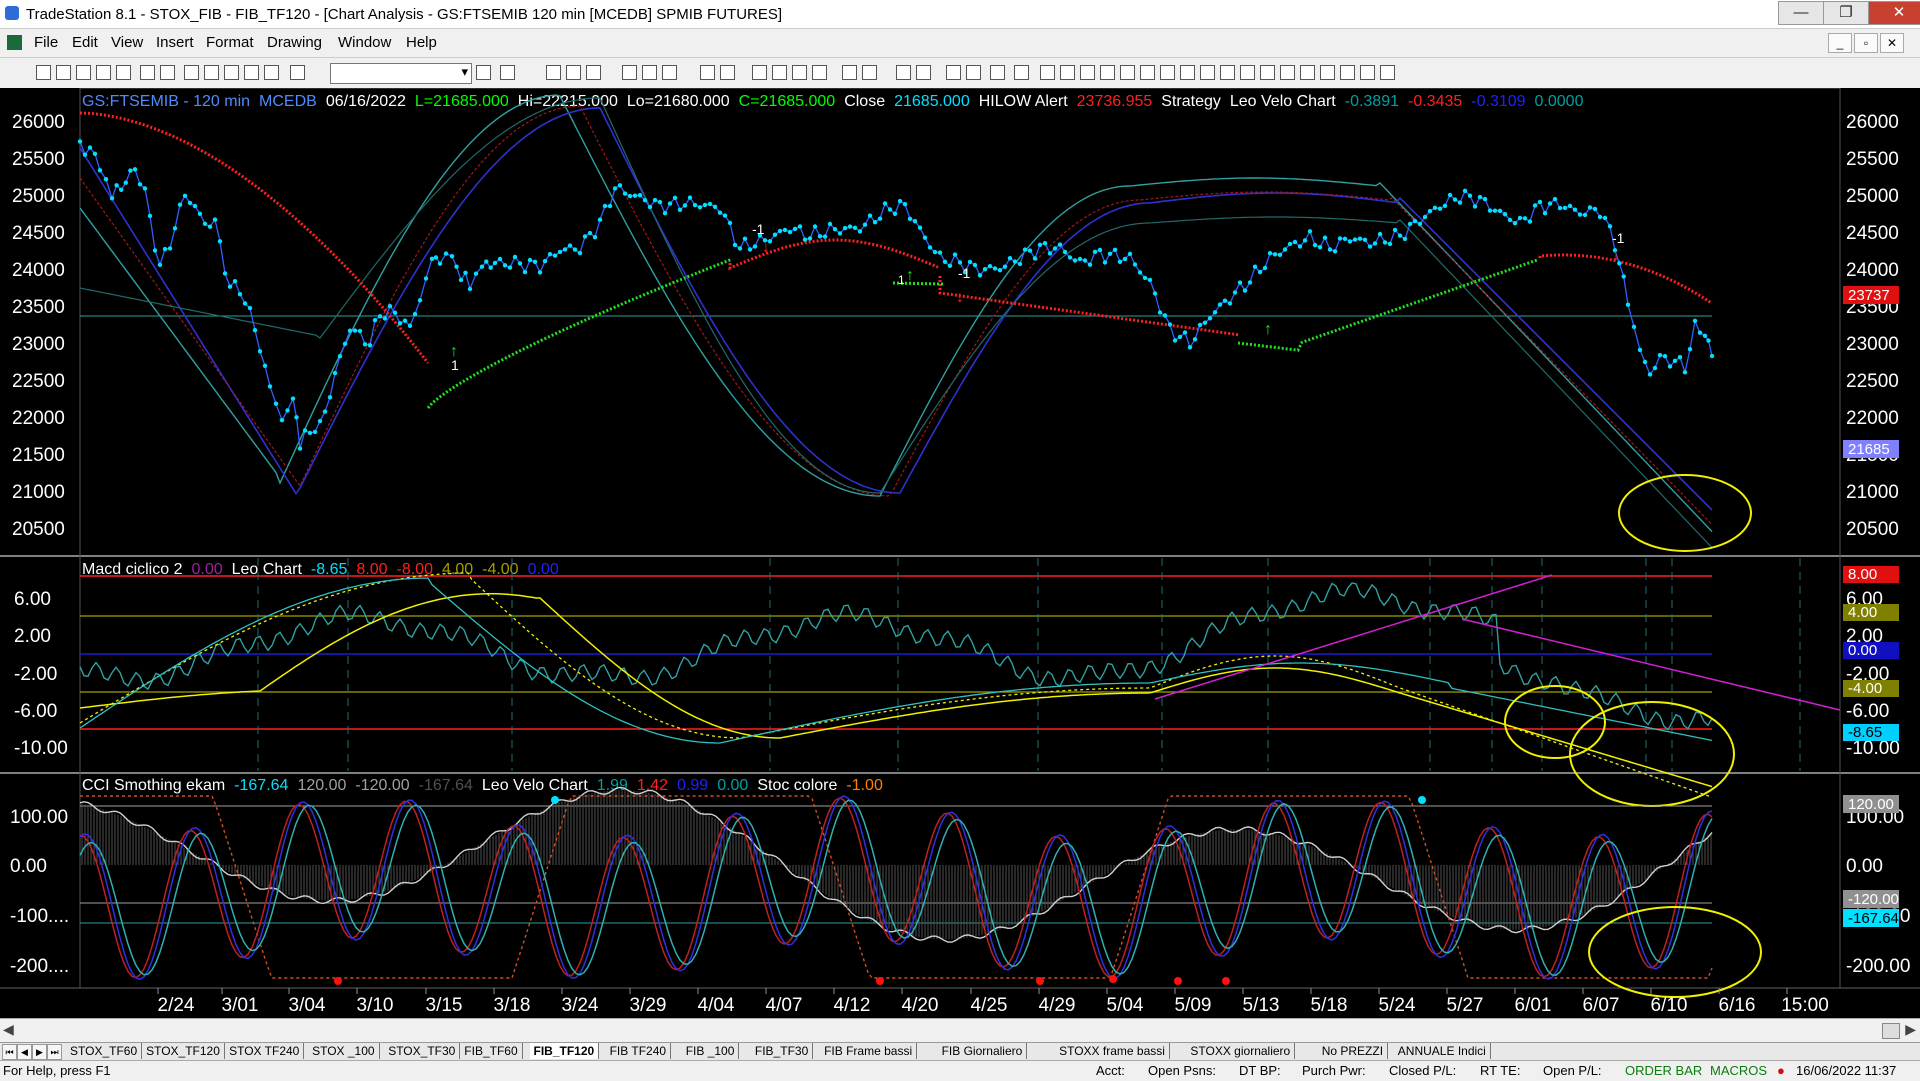 This screenshot has width=1920, height=1081. I want to click on tab-first-icon: ⏮, so click(9, 1052).